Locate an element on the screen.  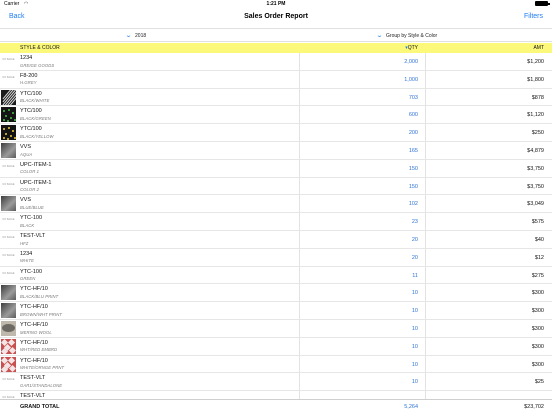
color-name: GREEN is located at coordinates (28, 279).